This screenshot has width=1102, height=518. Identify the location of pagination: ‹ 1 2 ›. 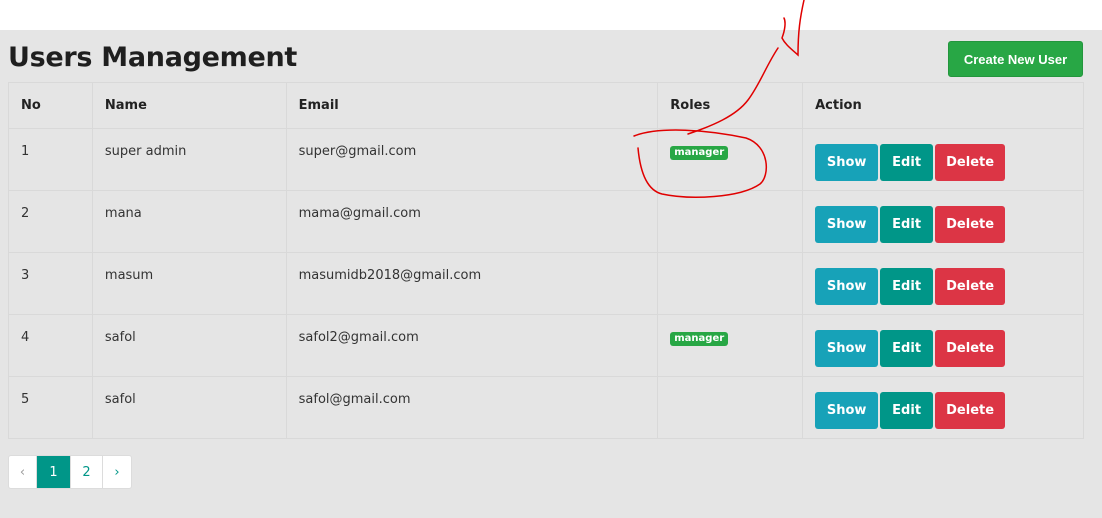
(70, 472).